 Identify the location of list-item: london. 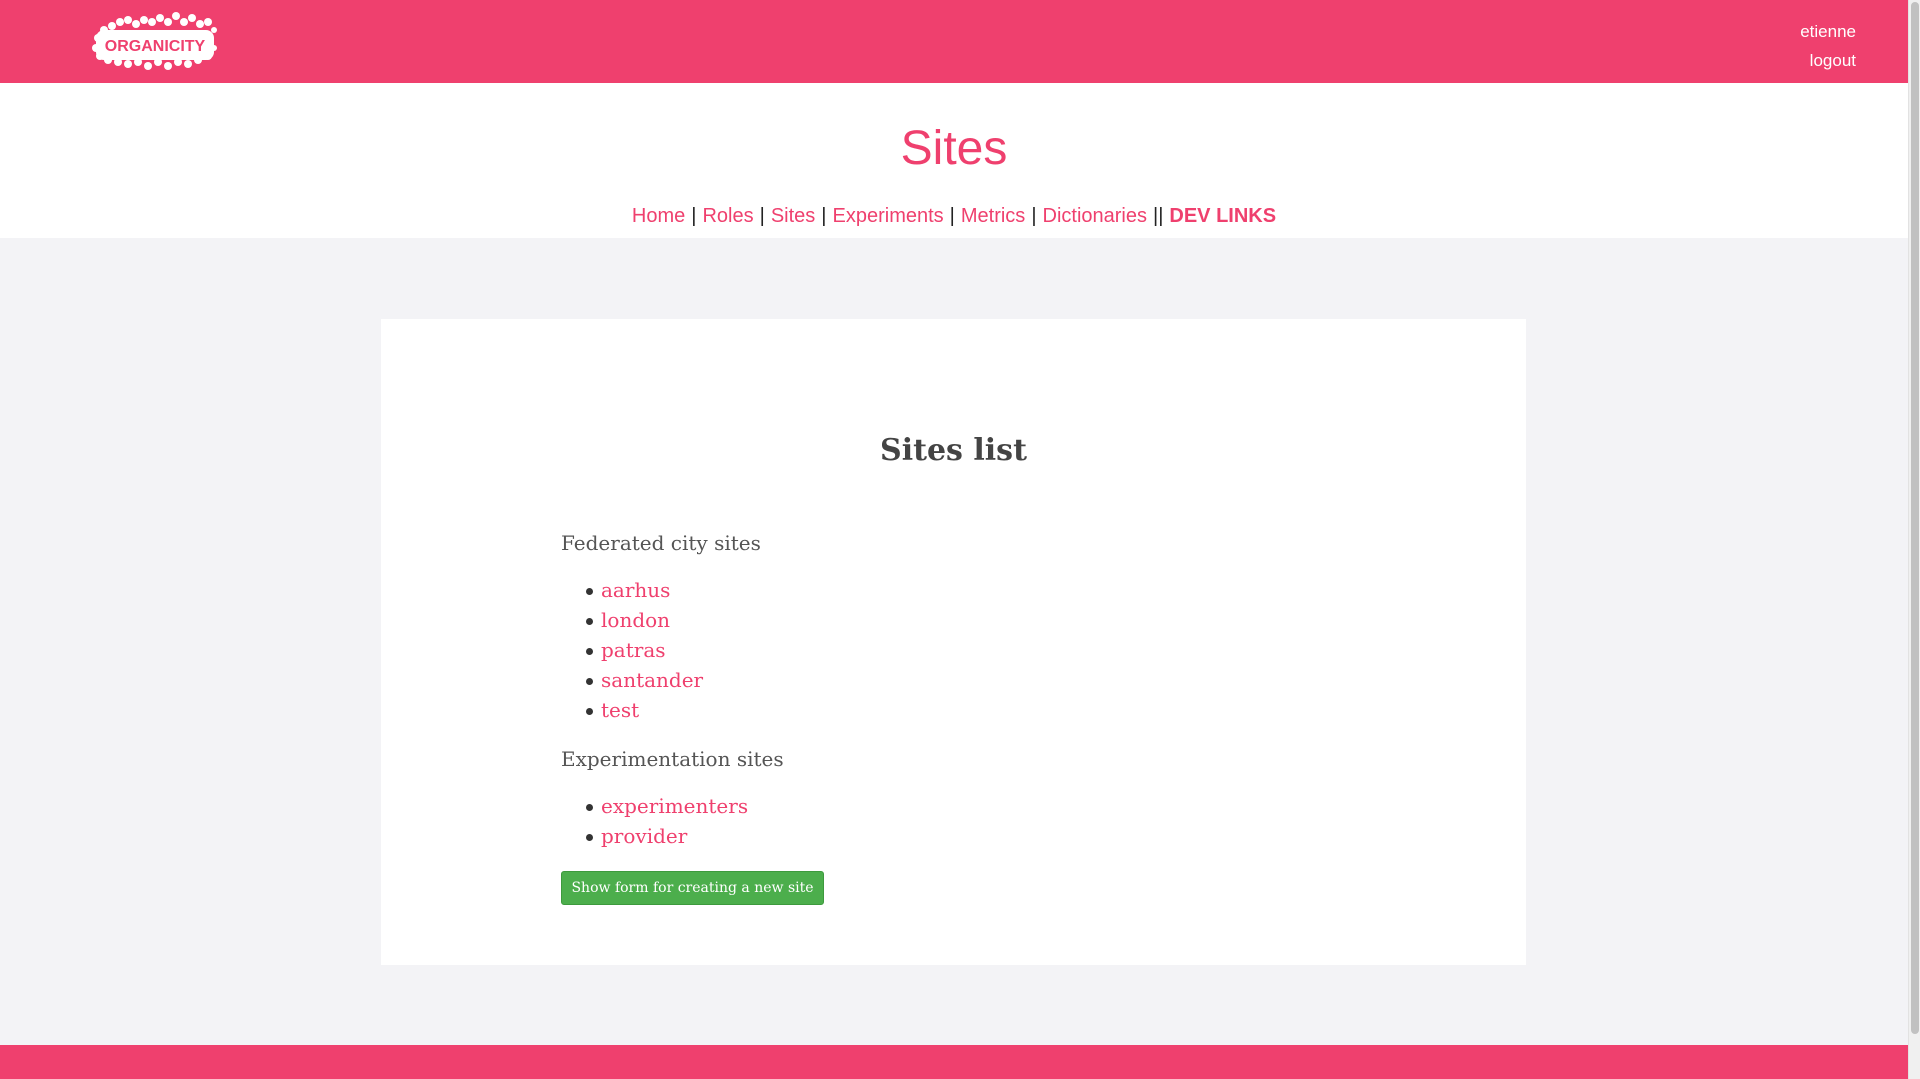
(644, 620).